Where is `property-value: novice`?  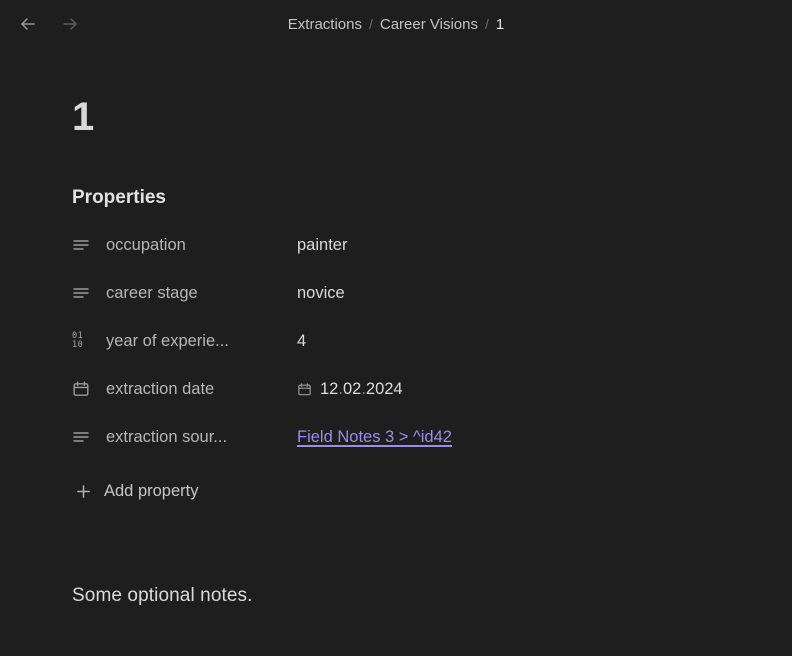 property-value: novice is located at coordinates (321, 293).